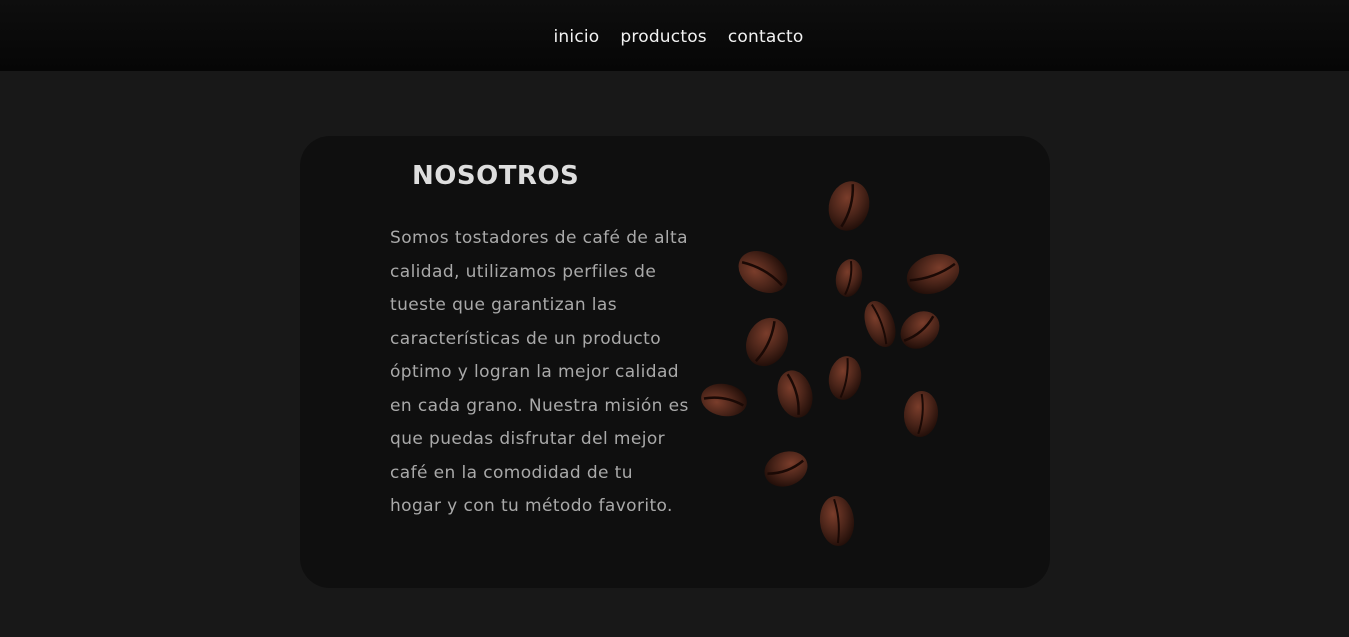 The image size is (1349, 637). Describe the element at coordinates (577, 37) in the screenshot. I see `nav-link-inicio: inicio` at that location.